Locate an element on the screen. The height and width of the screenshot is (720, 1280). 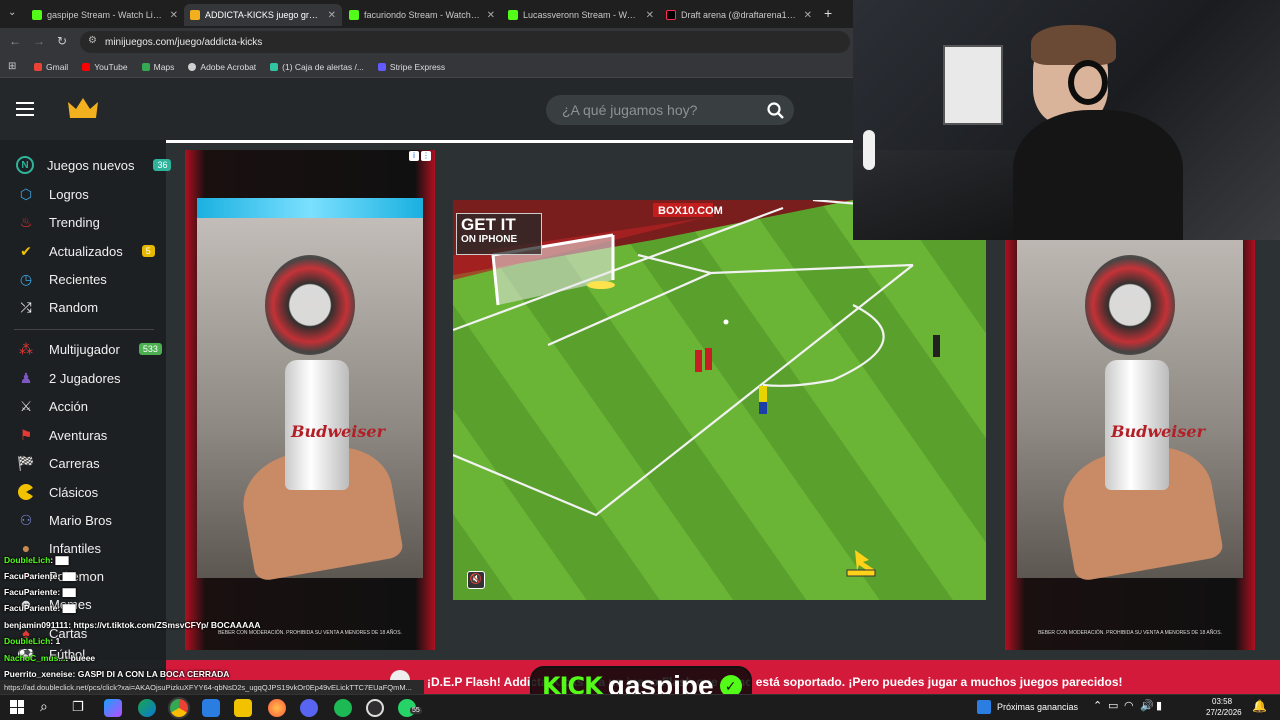
sidebar-item-mario-bros: ⚇ Mario Bros is located at coordinates (64, 520).